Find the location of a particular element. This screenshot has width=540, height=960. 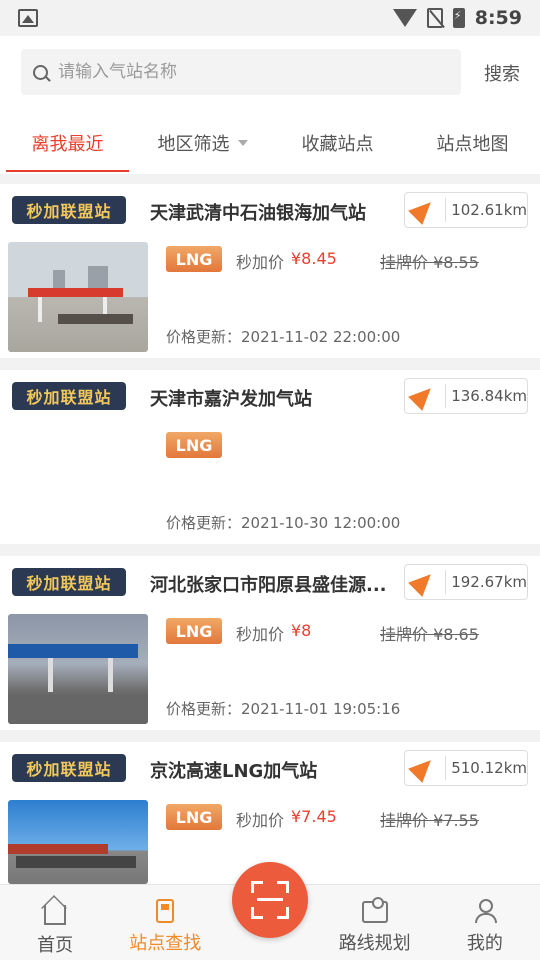

distance-button: 192.67km is located at coordinates (466, 582).